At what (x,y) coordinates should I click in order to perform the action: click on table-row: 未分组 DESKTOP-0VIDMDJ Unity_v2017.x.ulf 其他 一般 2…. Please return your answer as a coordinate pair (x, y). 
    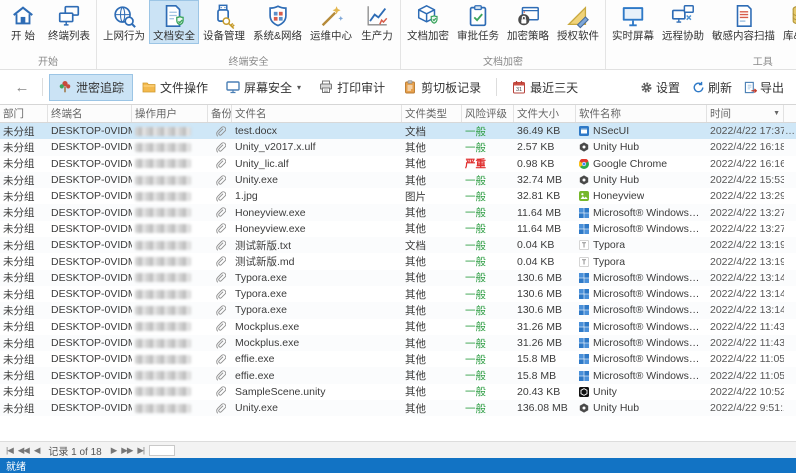
    Looking at the image, I should click on (398, 147).